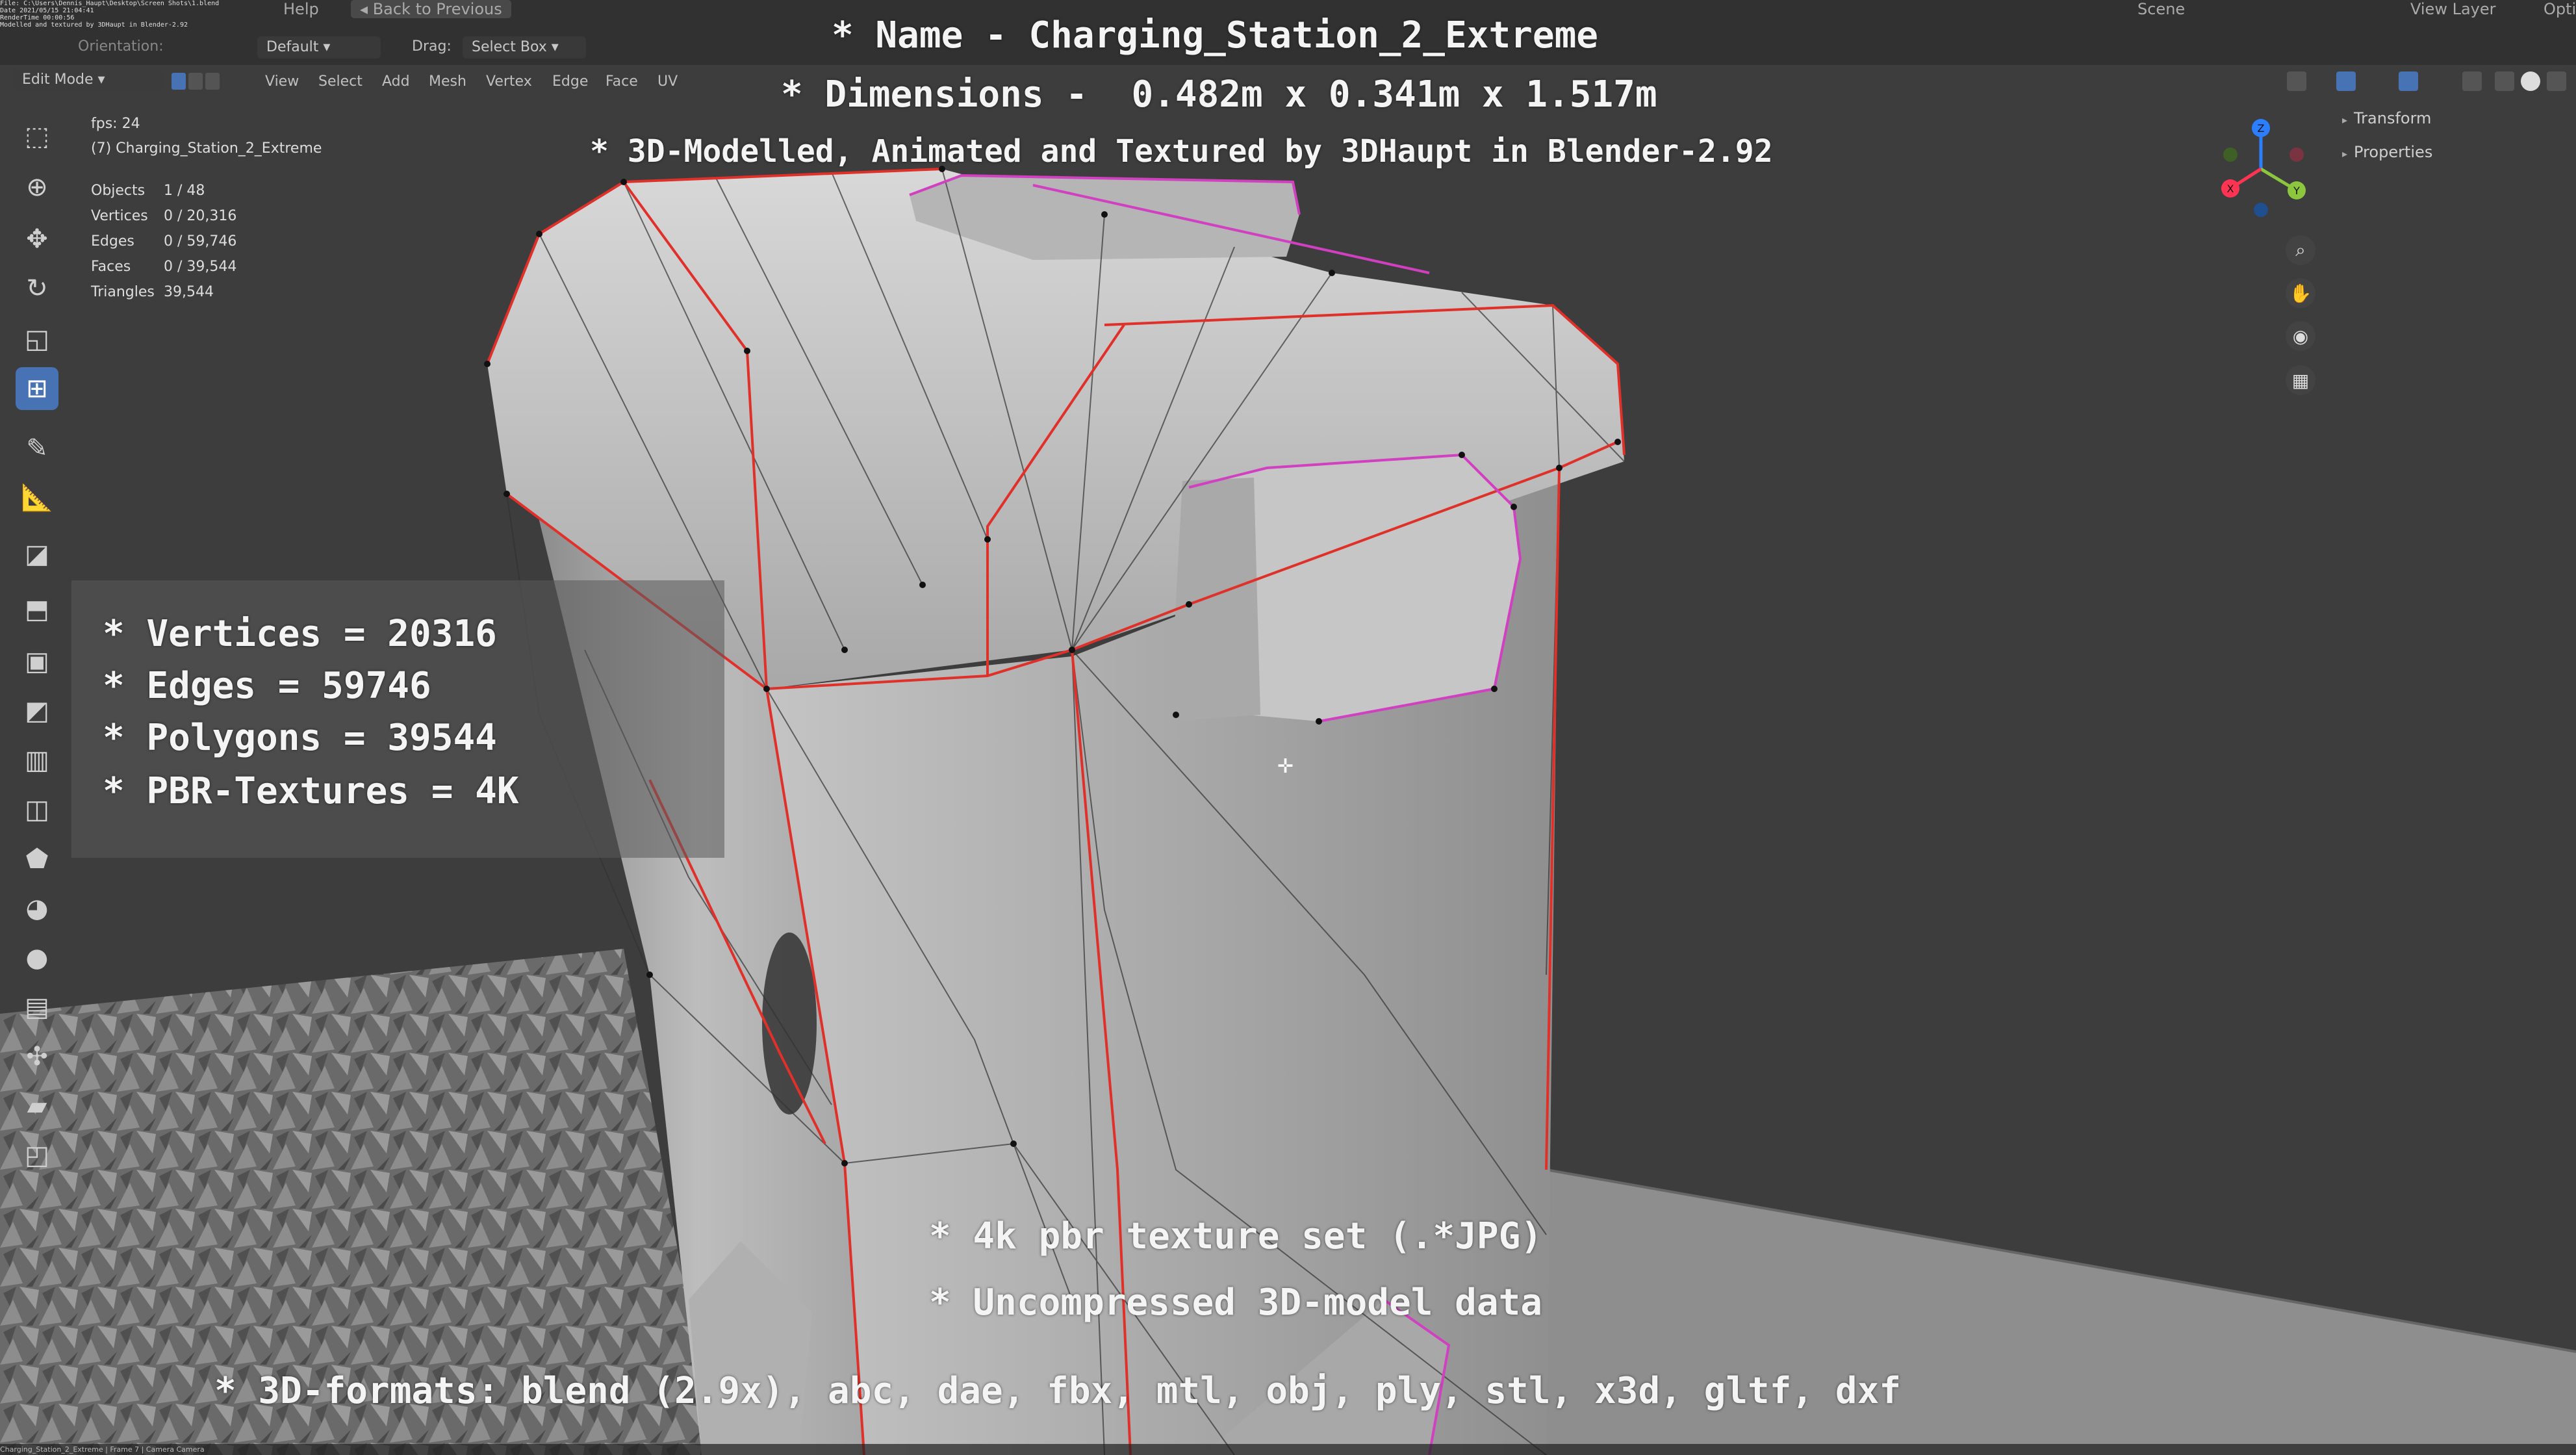 The image size is (2576, 1455). Describe the element at coordinates (1236, 1302) in the screenshot. I see `uncompressed-caption: * Uncompressed 3D-model data` at that location.